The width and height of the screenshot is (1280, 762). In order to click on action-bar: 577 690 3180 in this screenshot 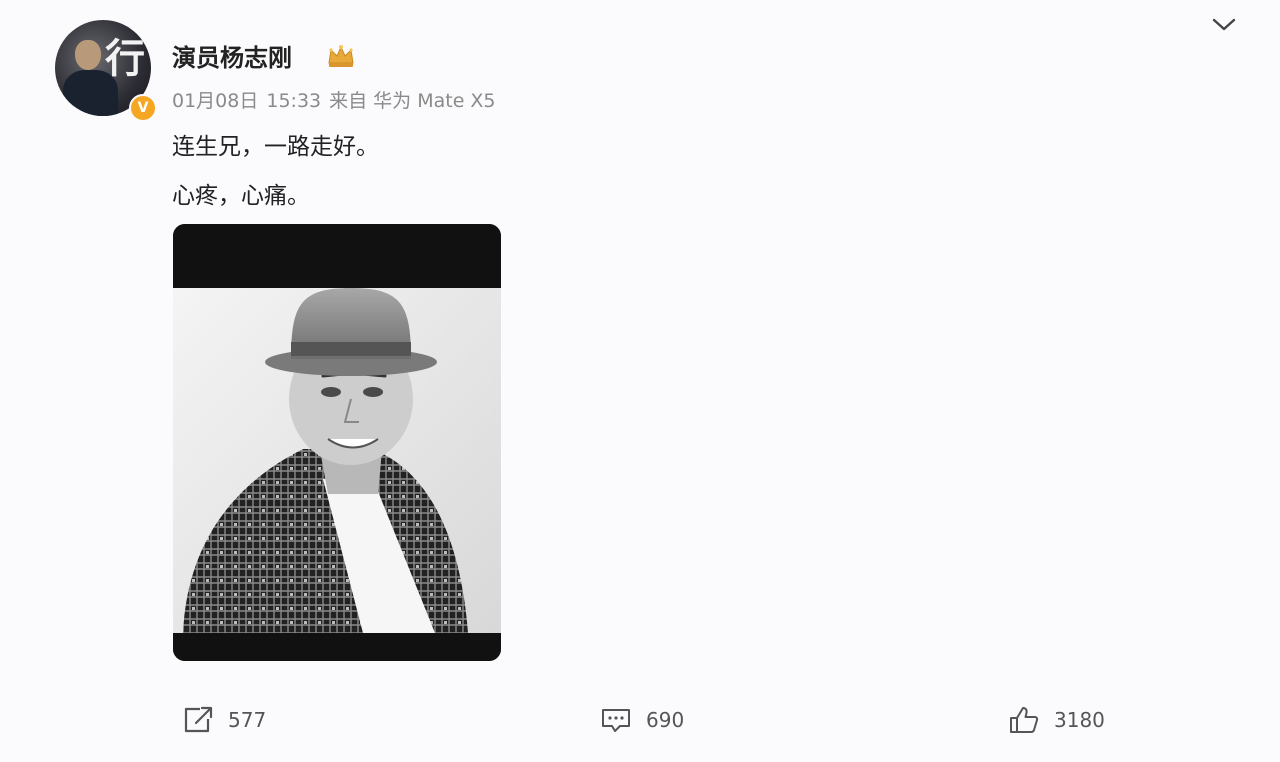, I will do `click(640, 720)`.